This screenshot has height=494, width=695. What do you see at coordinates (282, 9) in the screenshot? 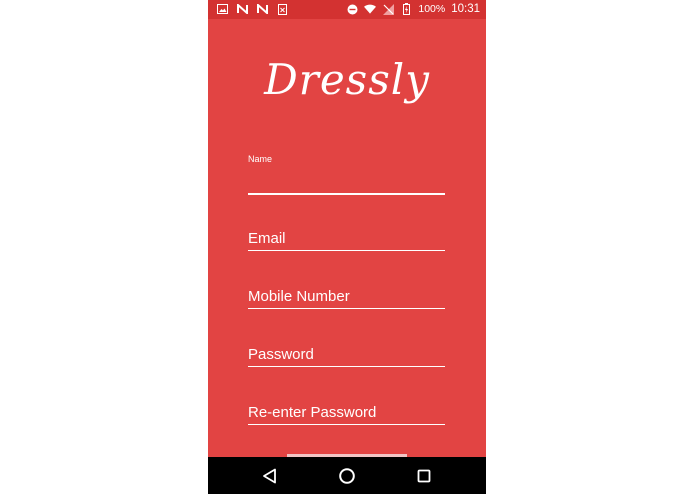
I see `sim-icon` at bounding box center [282, 9].